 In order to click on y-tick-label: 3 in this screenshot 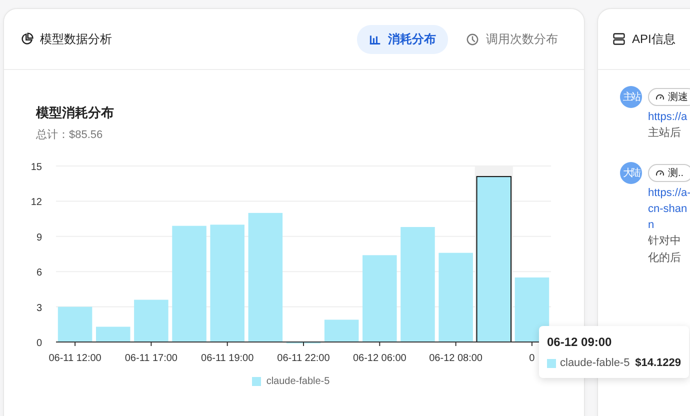, I will do `click(39, 308)`.